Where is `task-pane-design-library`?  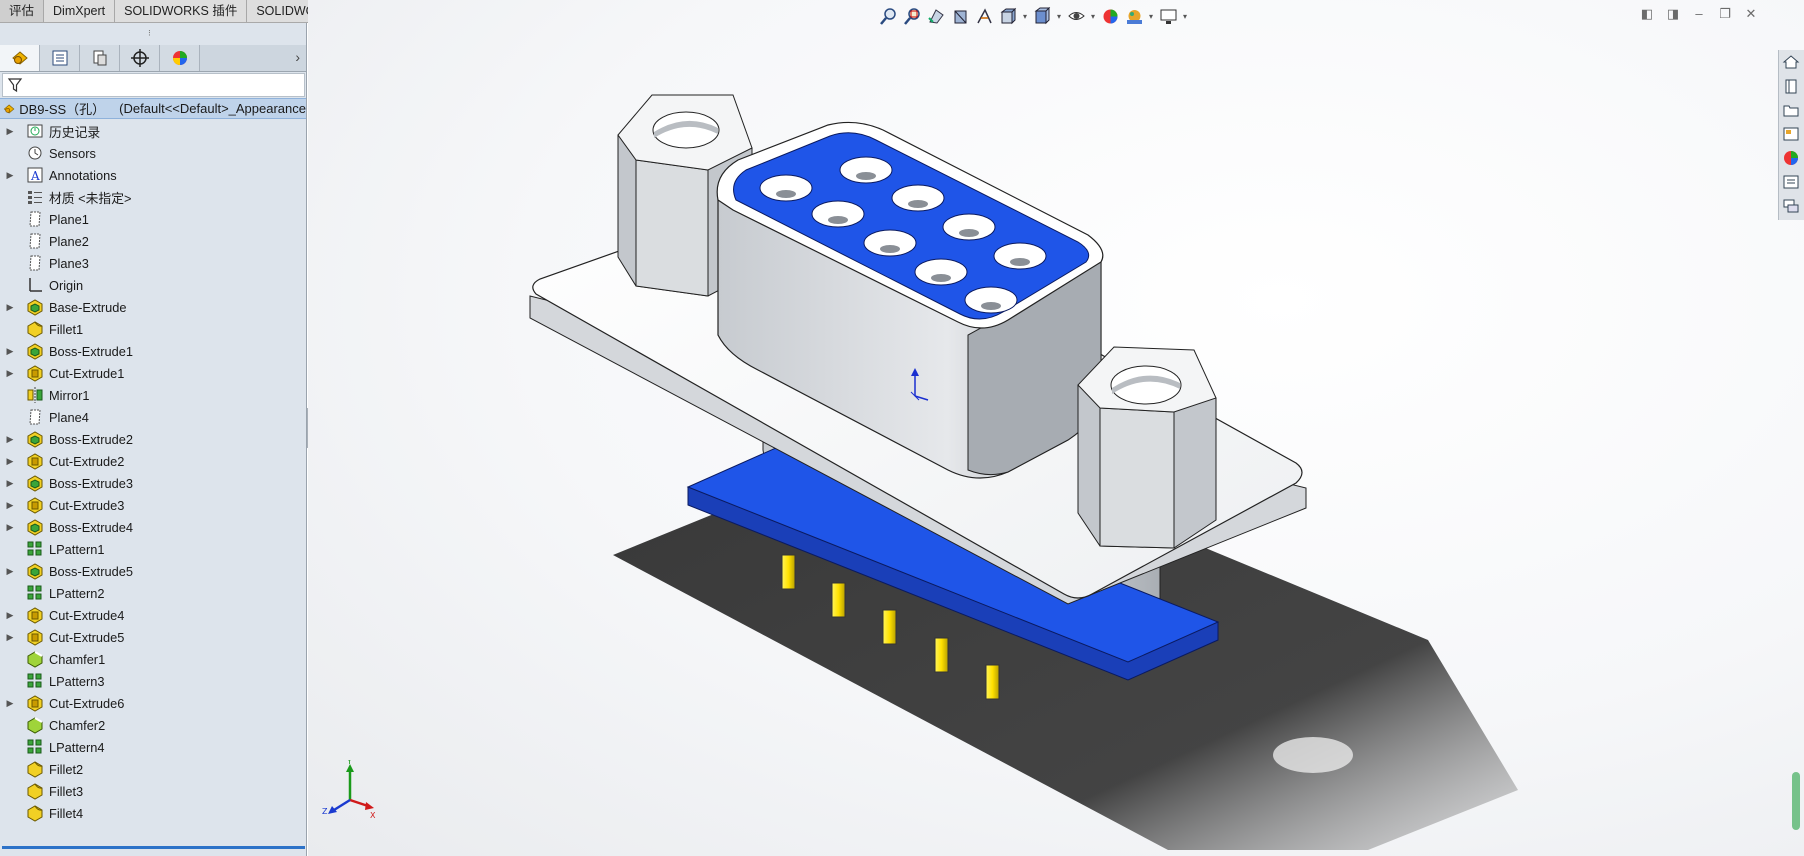
task-pane-design-library is located at coordinates (1791, 86).